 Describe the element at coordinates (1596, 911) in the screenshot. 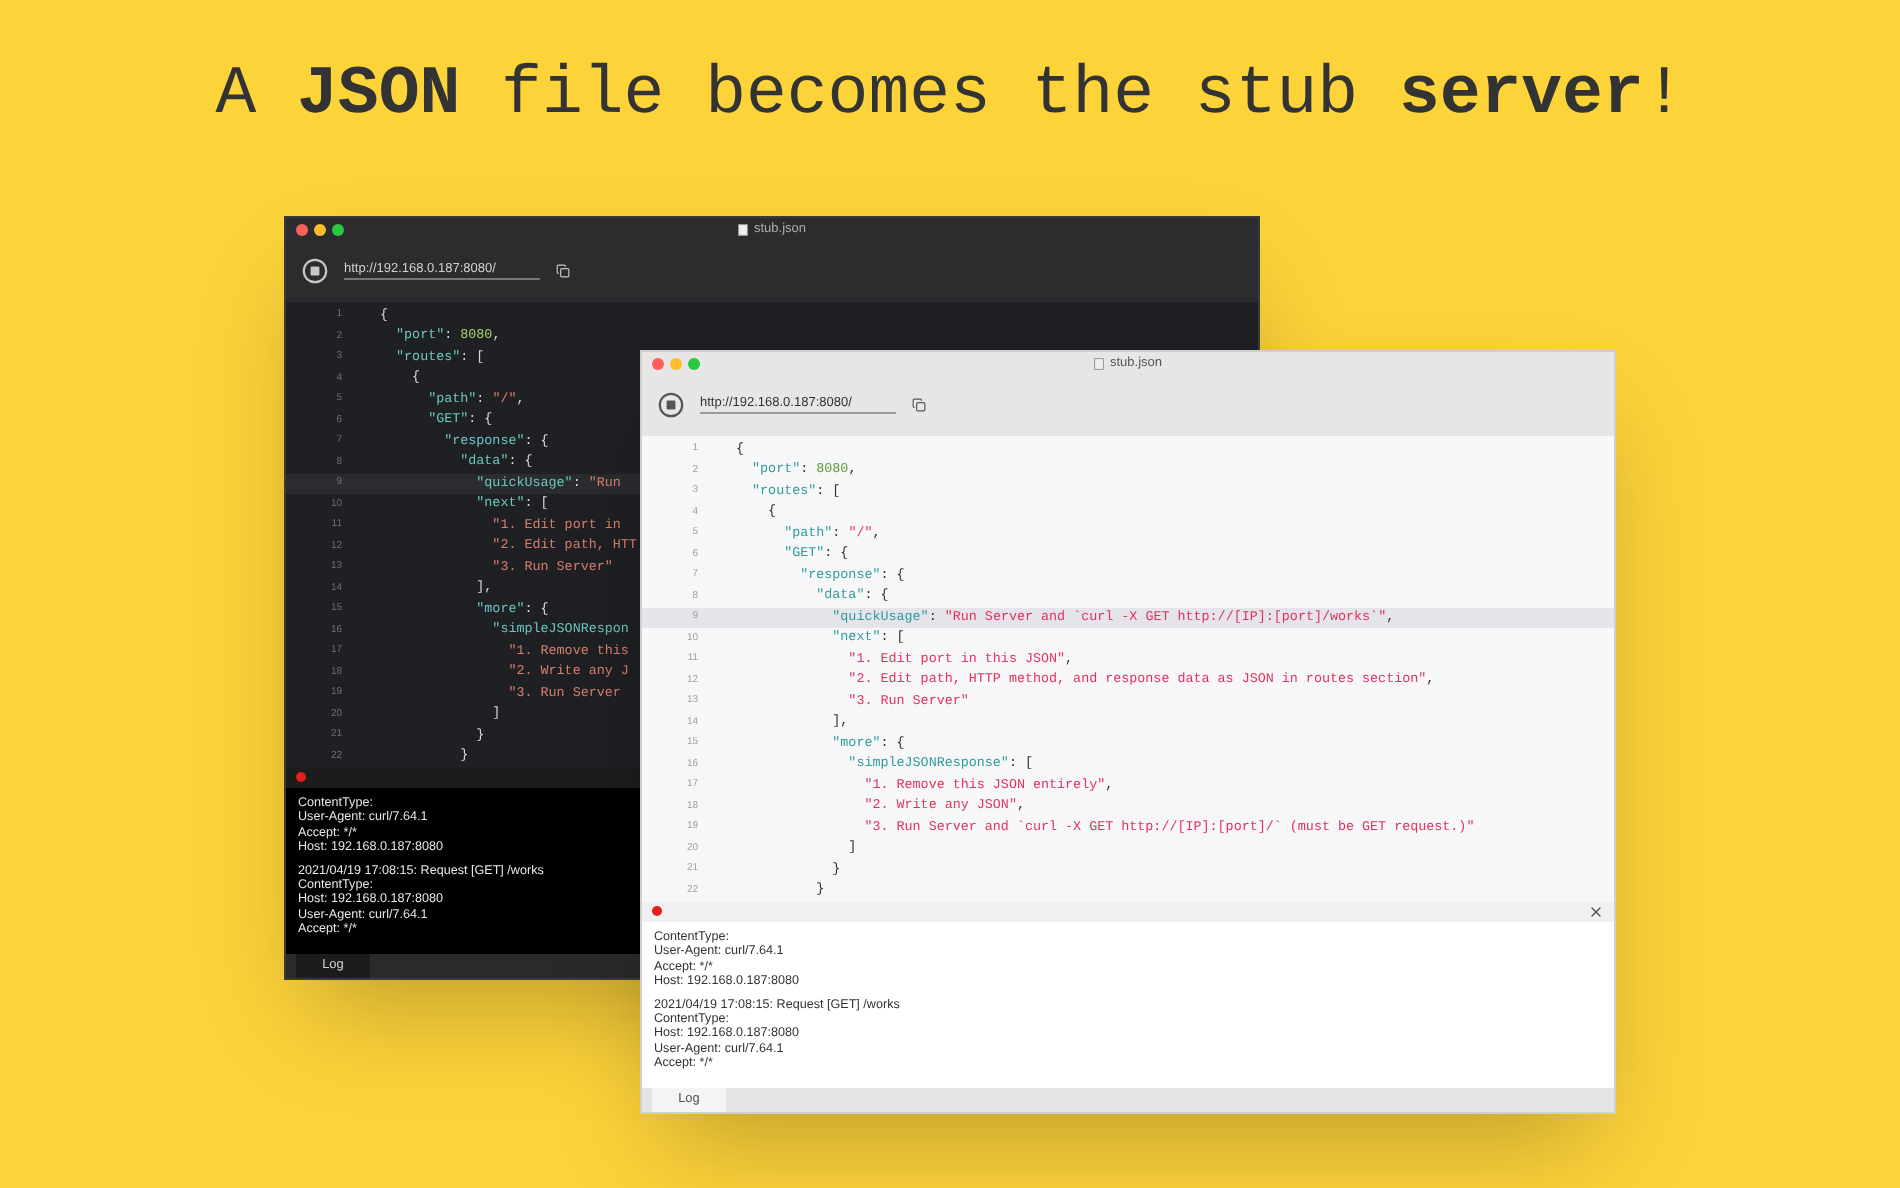

I see `close-icon` at that location.